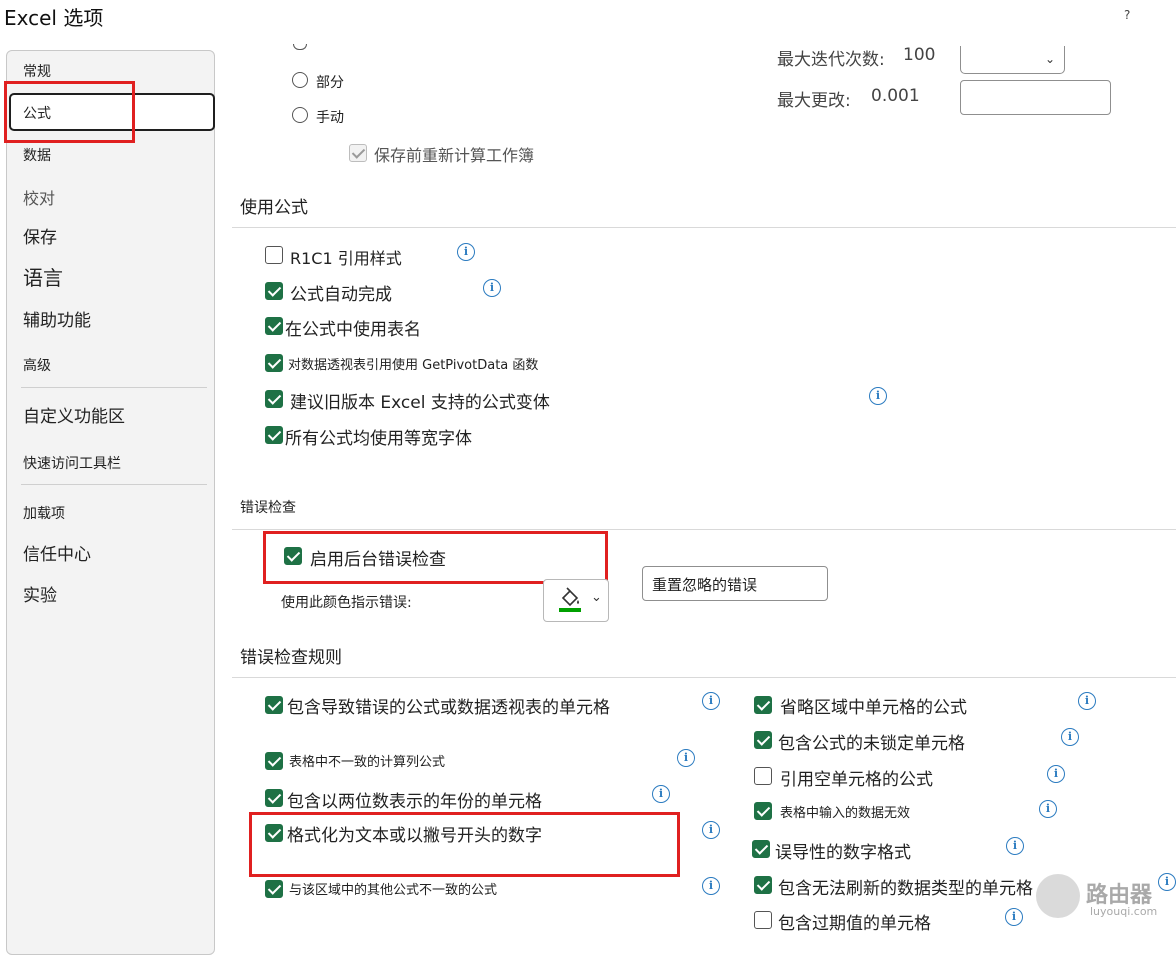  I want to click on monospace-formula-label: 所有公式均使用等宽字体, so click(378, 439).